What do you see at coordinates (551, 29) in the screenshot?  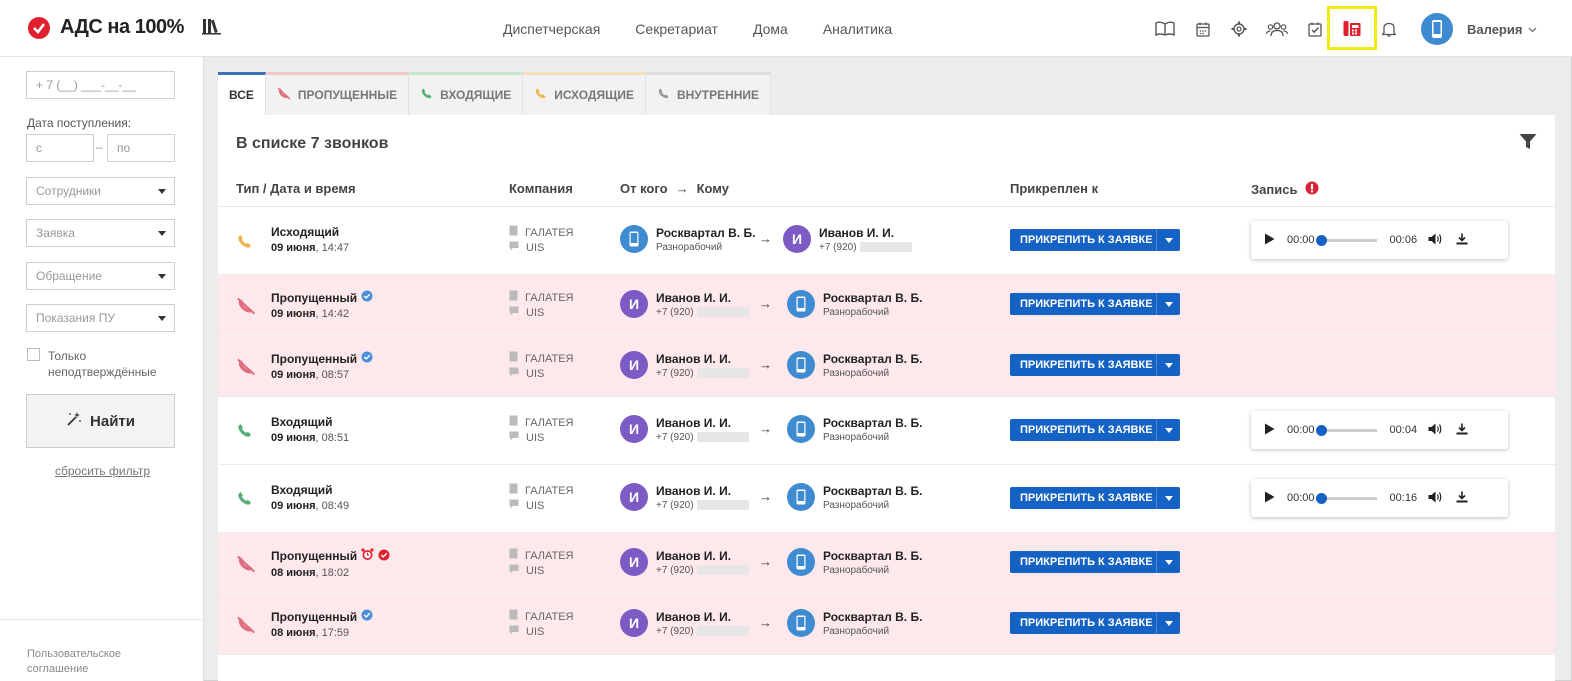 I see `nav-dispatch: Диспетчерская` at bounding box center [551, 29].